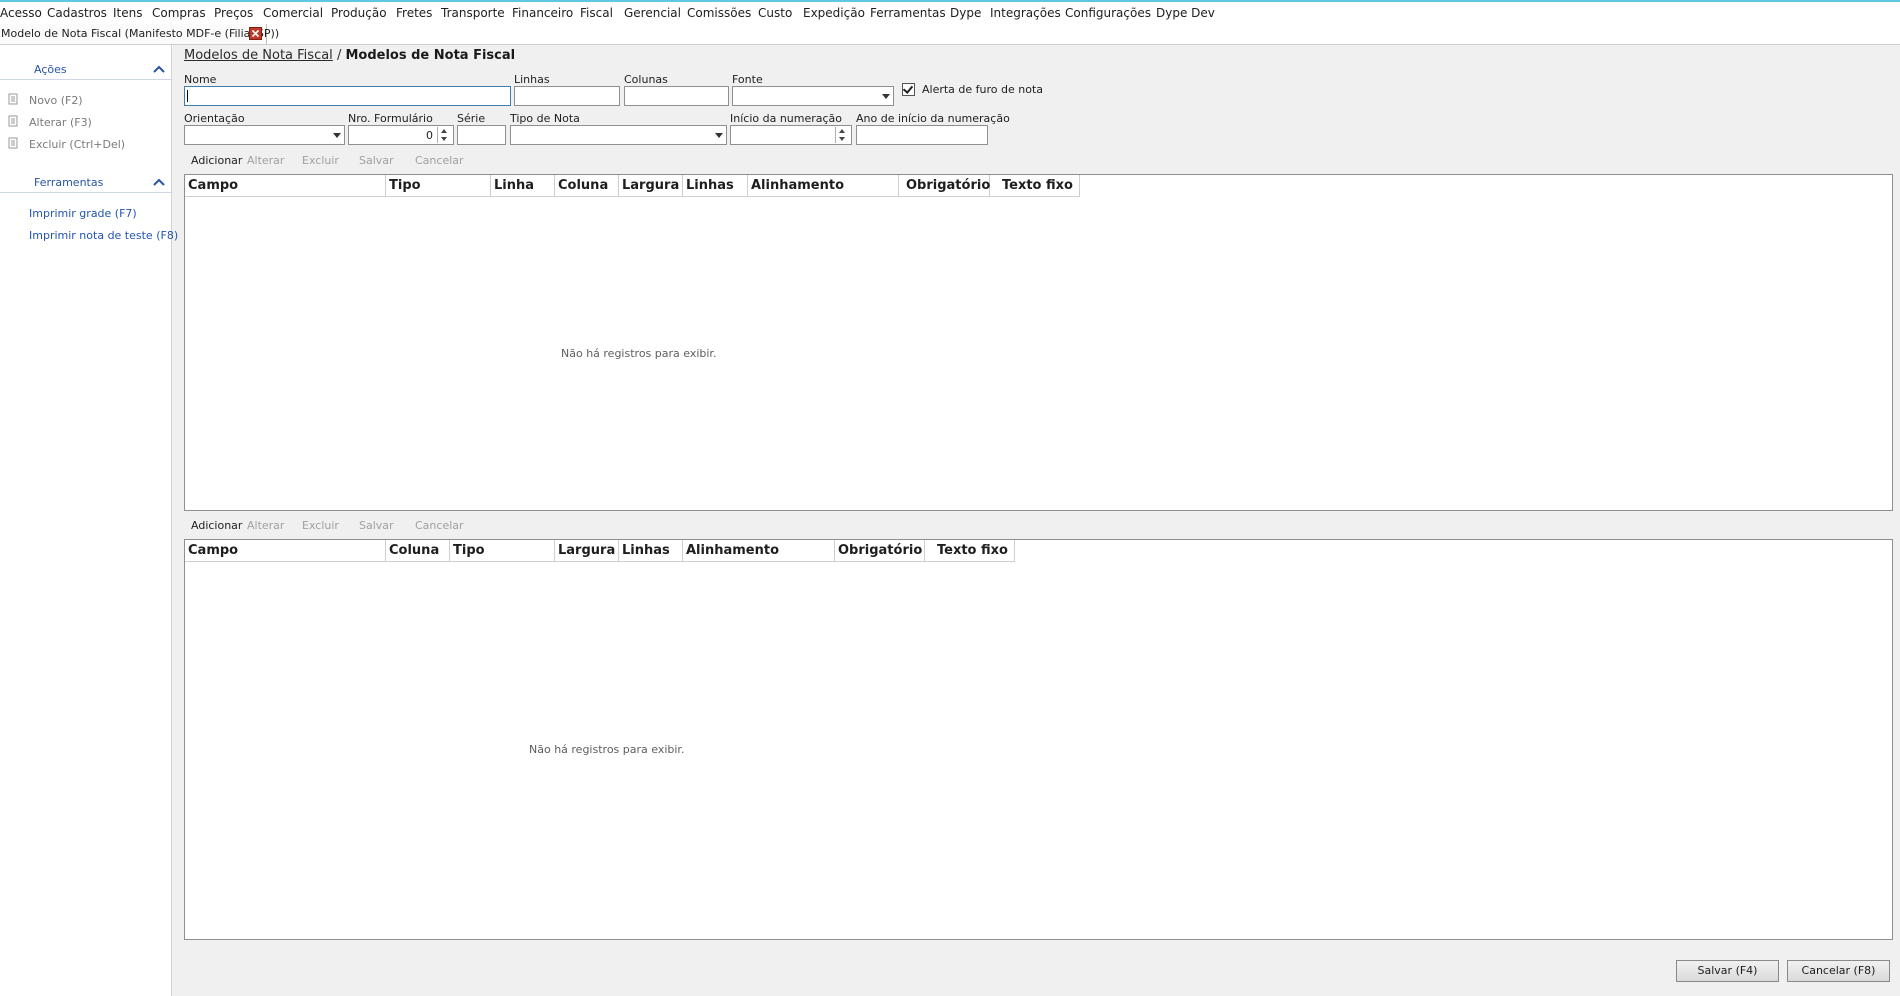 This screenshot has height=996, width=1900. Describe the element at coordinates (414, 13) in the screenshot. I see `menu-fretes: Fretes` at that location.